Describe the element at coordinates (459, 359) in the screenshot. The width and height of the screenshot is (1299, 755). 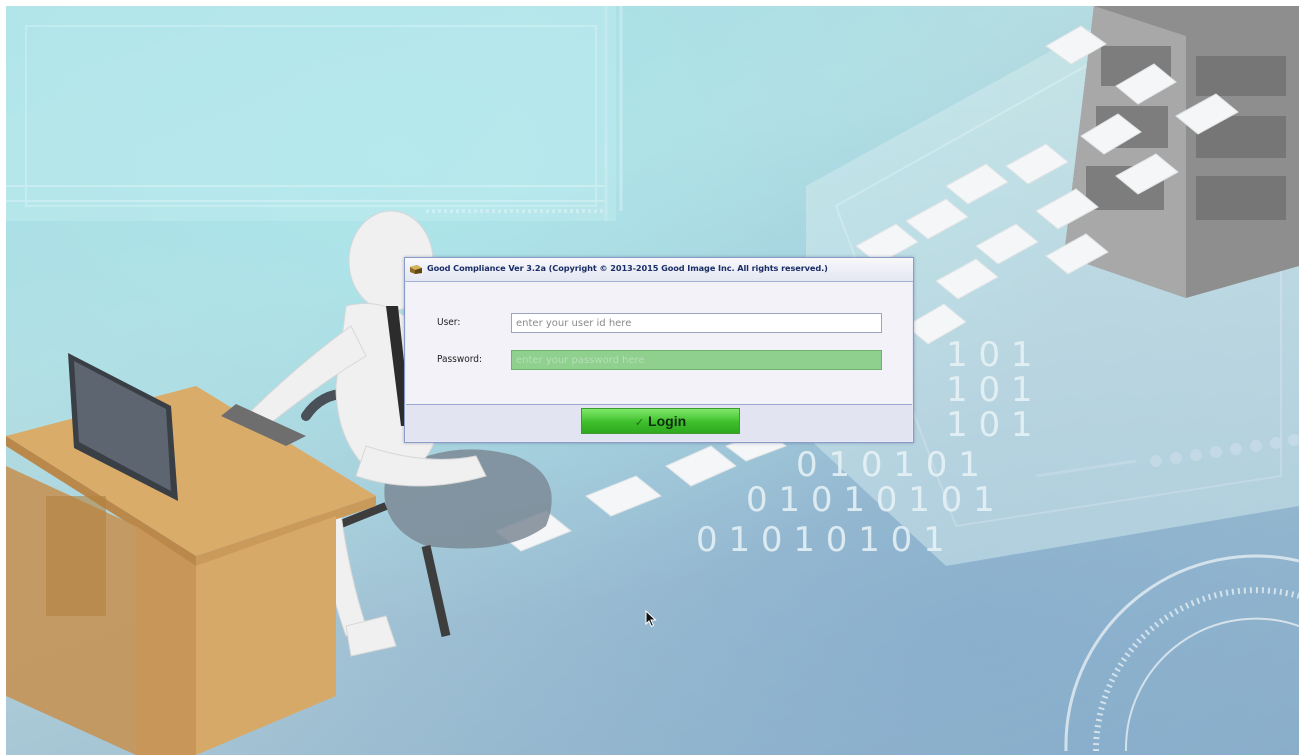
I see `password-label: Password:` at that location.